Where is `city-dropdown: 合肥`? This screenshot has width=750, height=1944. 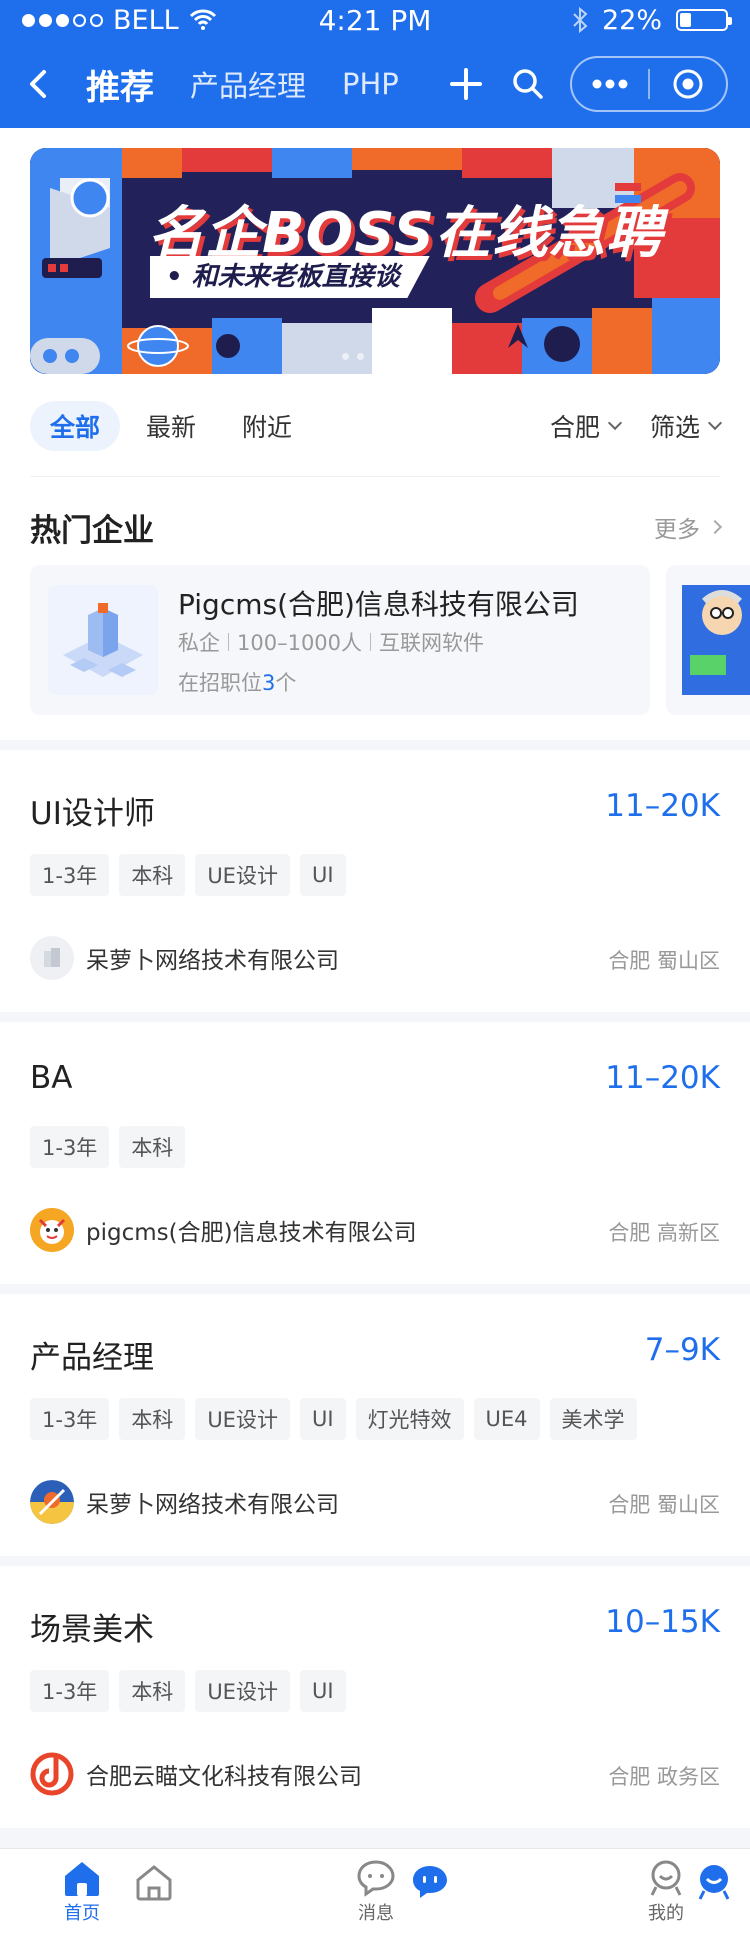 city-dropdown: 合肥 is located at coordinates (586, 426).